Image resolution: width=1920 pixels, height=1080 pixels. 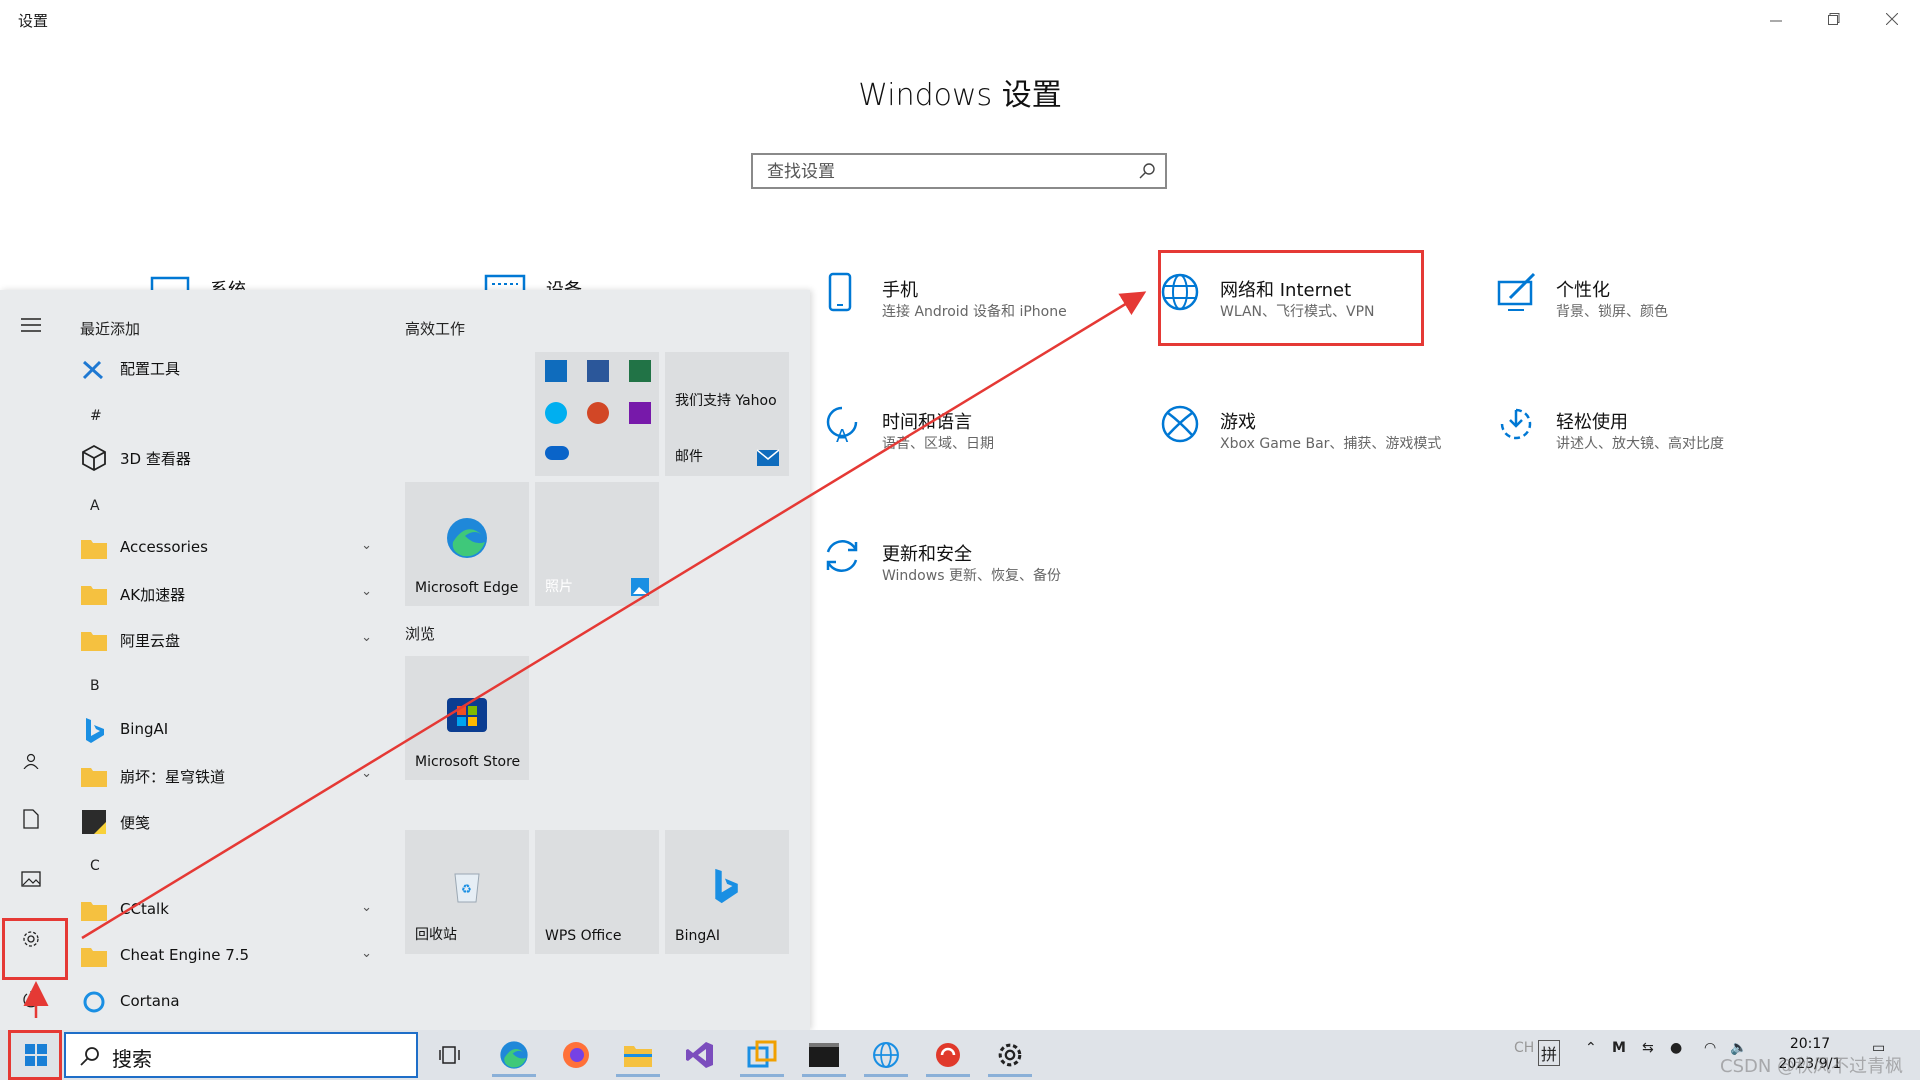 What do you see at coordinates (726, 886) in the screenshot?
I see `bing-icon` at bounding box center [726, 886].